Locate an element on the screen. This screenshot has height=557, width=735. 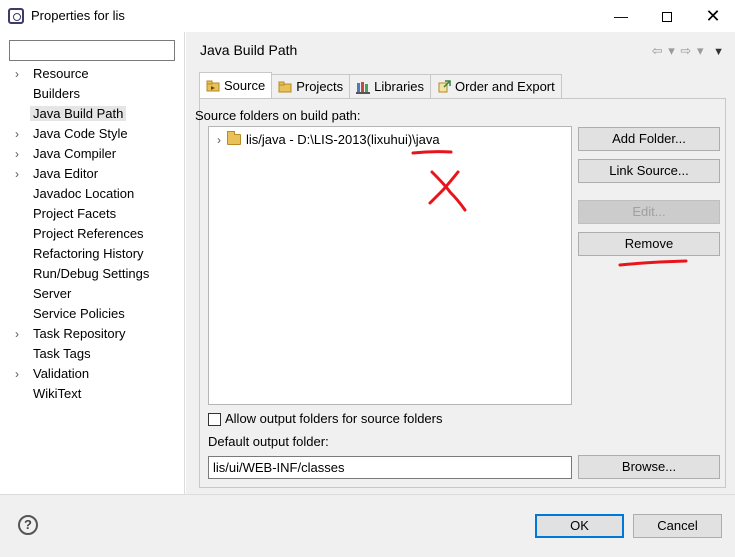
tab-libraries: Libraries is located at coordinates (391, 86).